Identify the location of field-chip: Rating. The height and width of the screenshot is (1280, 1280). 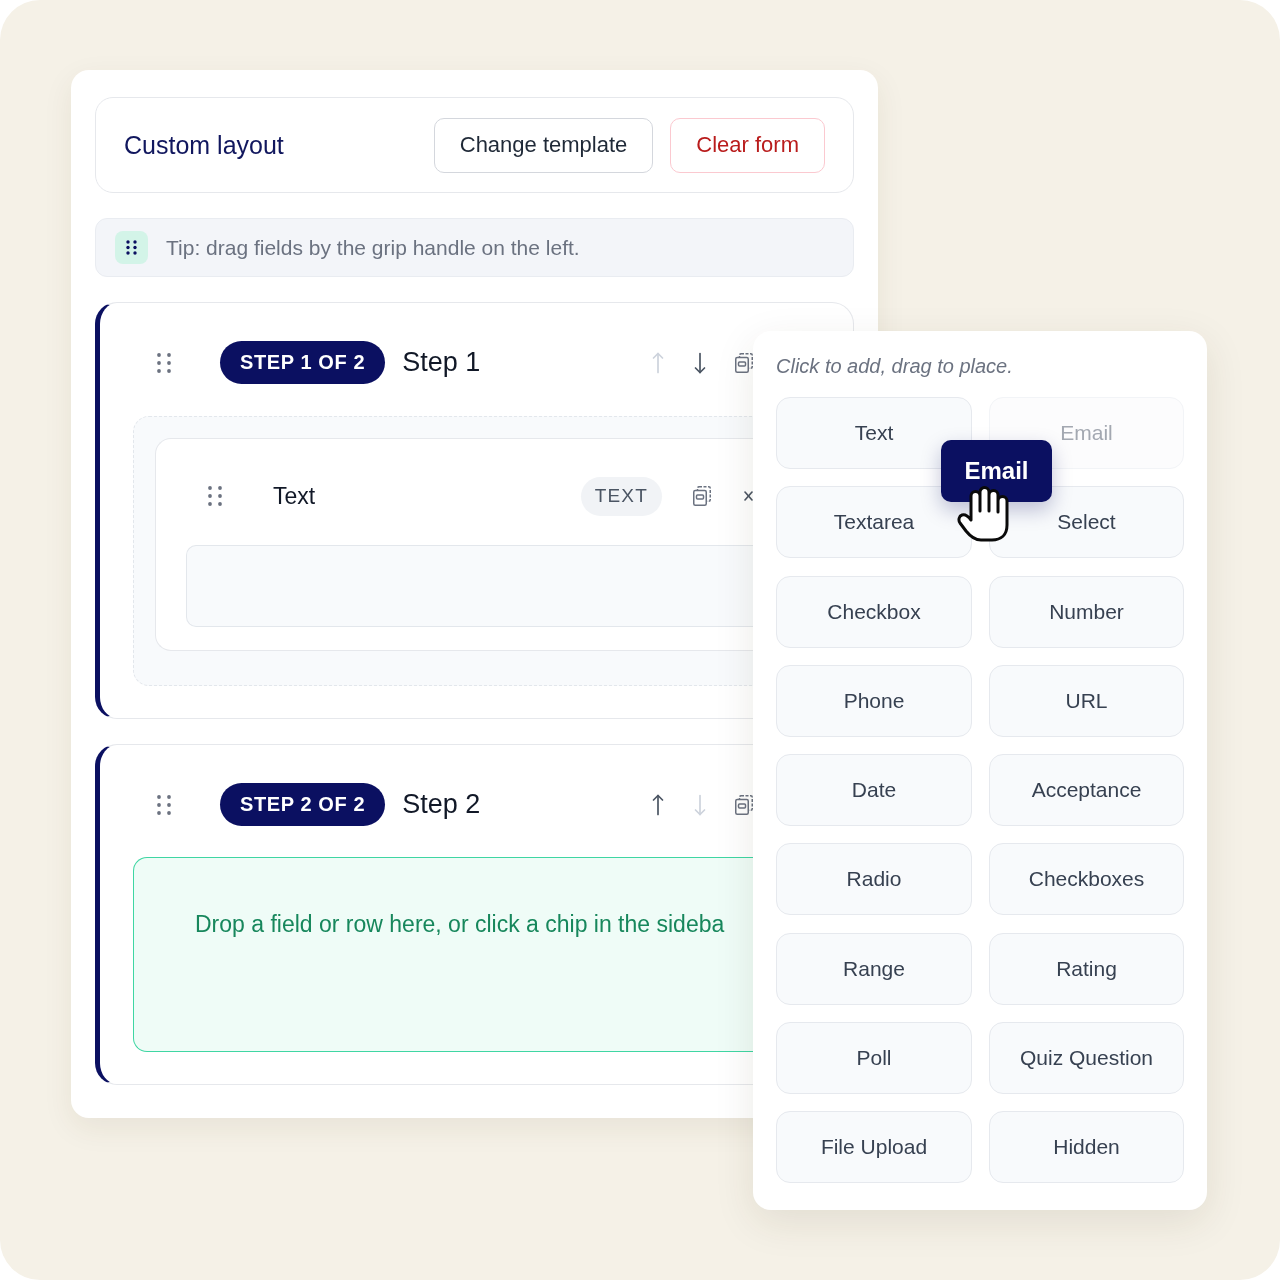
(1086, 968).